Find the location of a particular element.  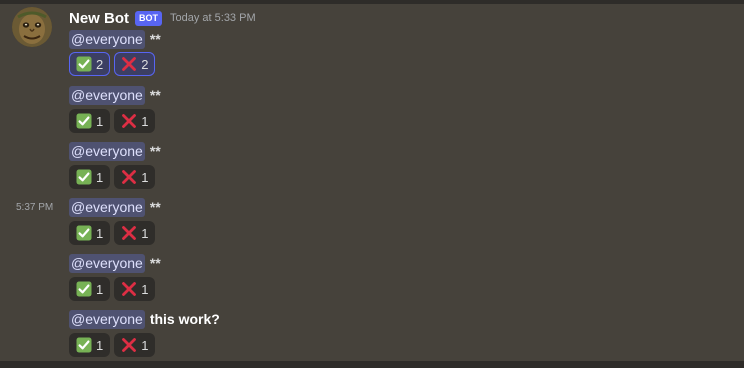

avatar is located at coordinates (32, 27).